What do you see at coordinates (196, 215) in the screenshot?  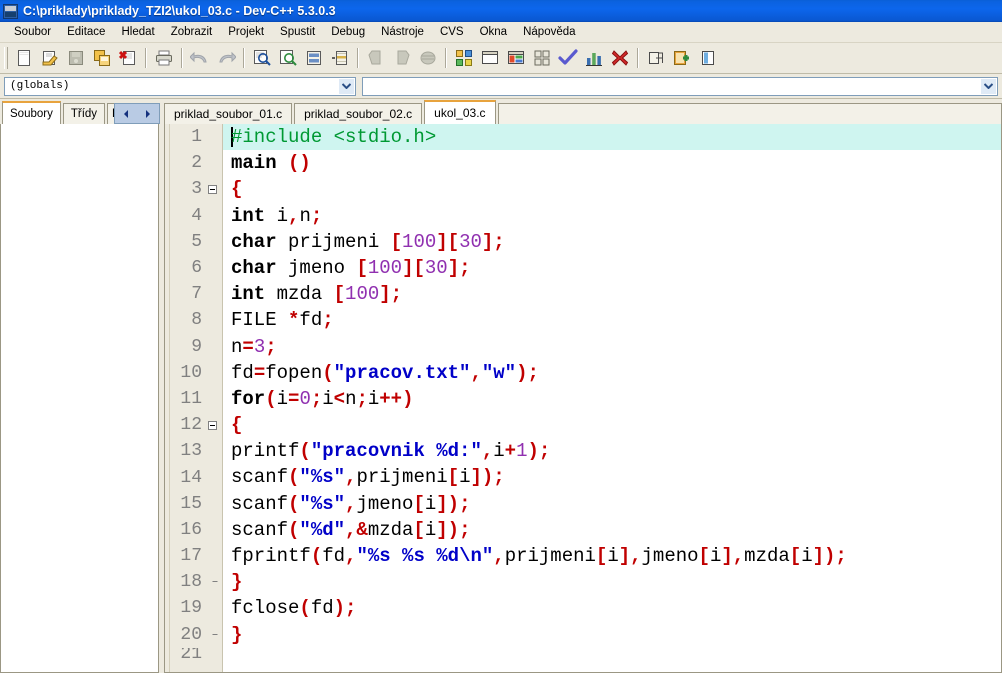 I see `line-number: 4` at bounding box center [196, 215].